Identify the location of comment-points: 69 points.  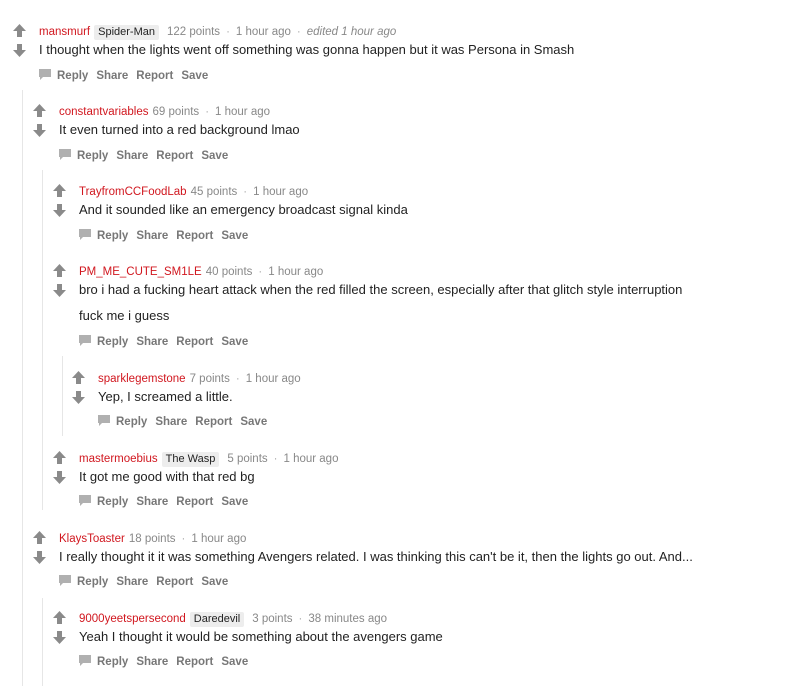
(176, 112).